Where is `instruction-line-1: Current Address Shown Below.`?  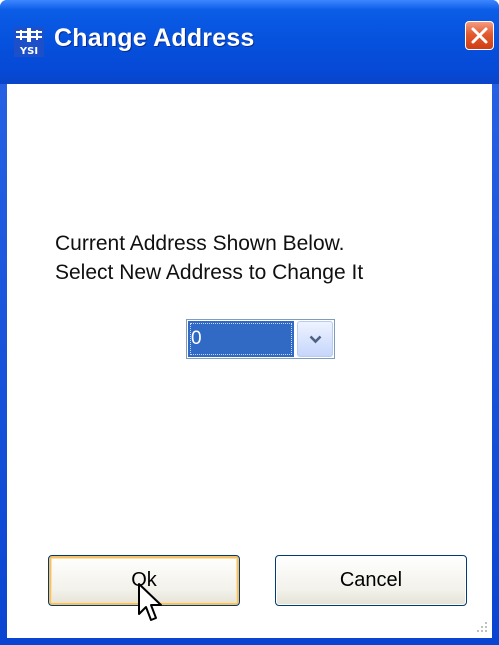 instruction-line-1: Current Address Shown Below. is located at coordinates (200, 243).